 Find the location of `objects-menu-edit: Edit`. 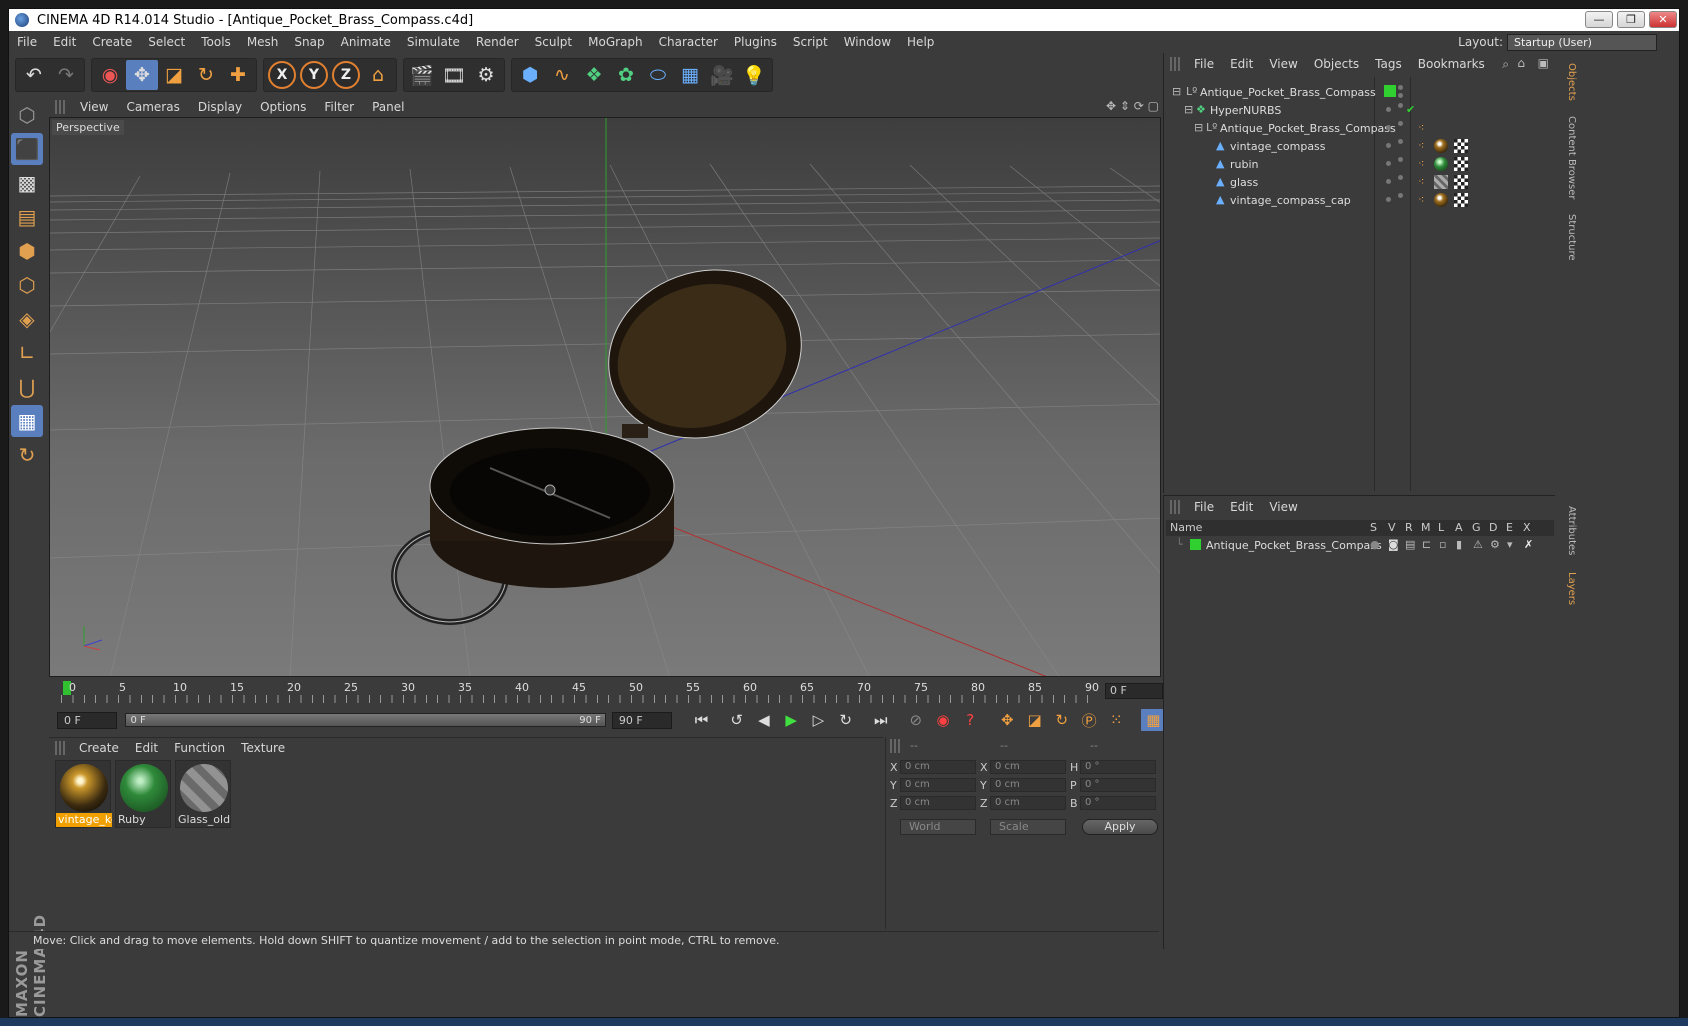

objects-menu-edit: Edit is located at coordinates (1241, 64).